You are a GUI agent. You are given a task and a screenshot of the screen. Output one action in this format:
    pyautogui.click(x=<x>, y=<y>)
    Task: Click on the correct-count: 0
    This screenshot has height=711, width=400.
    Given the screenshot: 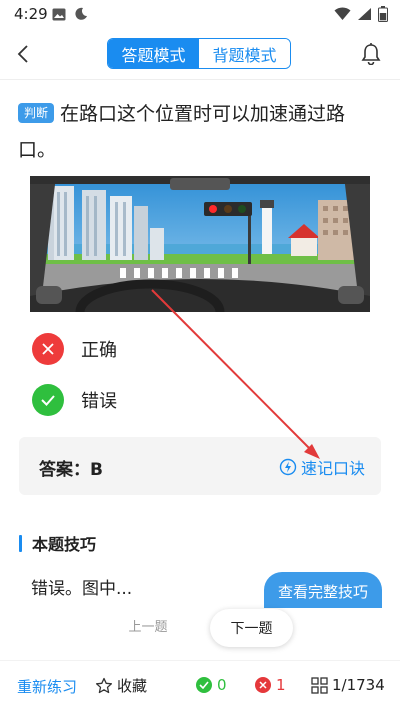 What is the action you would take?
    pyautogui.click(x=211, y=685)
    